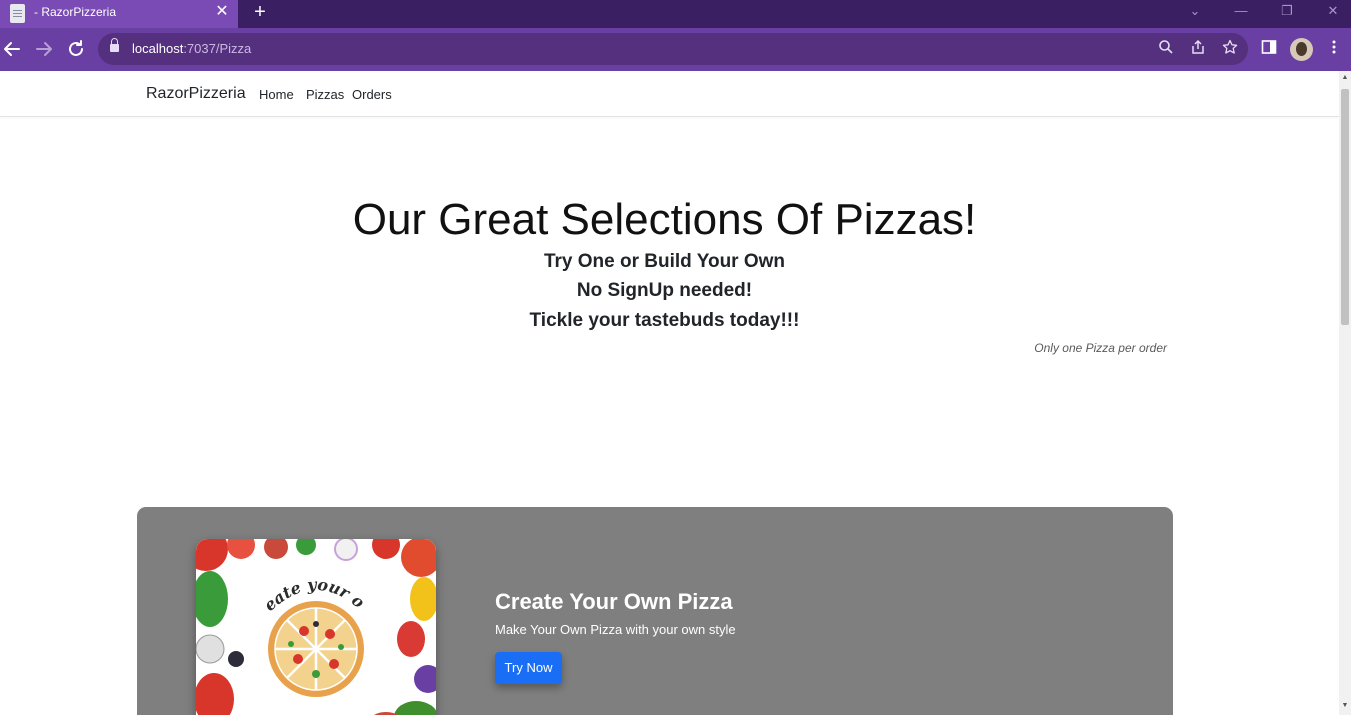 The height and width of the screenshot is (715, 1351). What do you see at coordinates (276, 95) in the screenshot?
I see `nav-link-home: Home` at bounding box center [276, 95].